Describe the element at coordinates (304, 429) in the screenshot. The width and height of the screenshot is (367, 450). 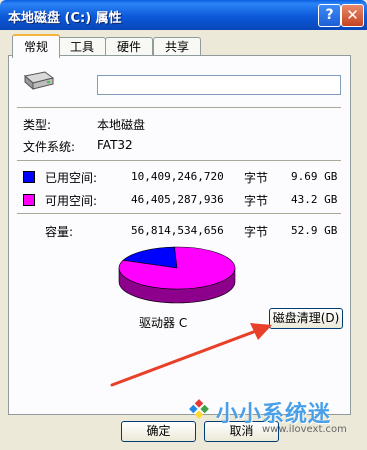
I see `watermark-url: www.iIovext.com` at that location.